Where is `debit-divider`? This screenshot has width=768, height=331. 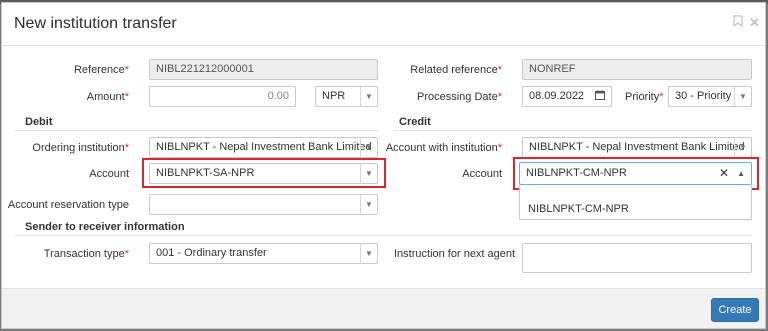 debit-divider is located at coordinates (196, 130).